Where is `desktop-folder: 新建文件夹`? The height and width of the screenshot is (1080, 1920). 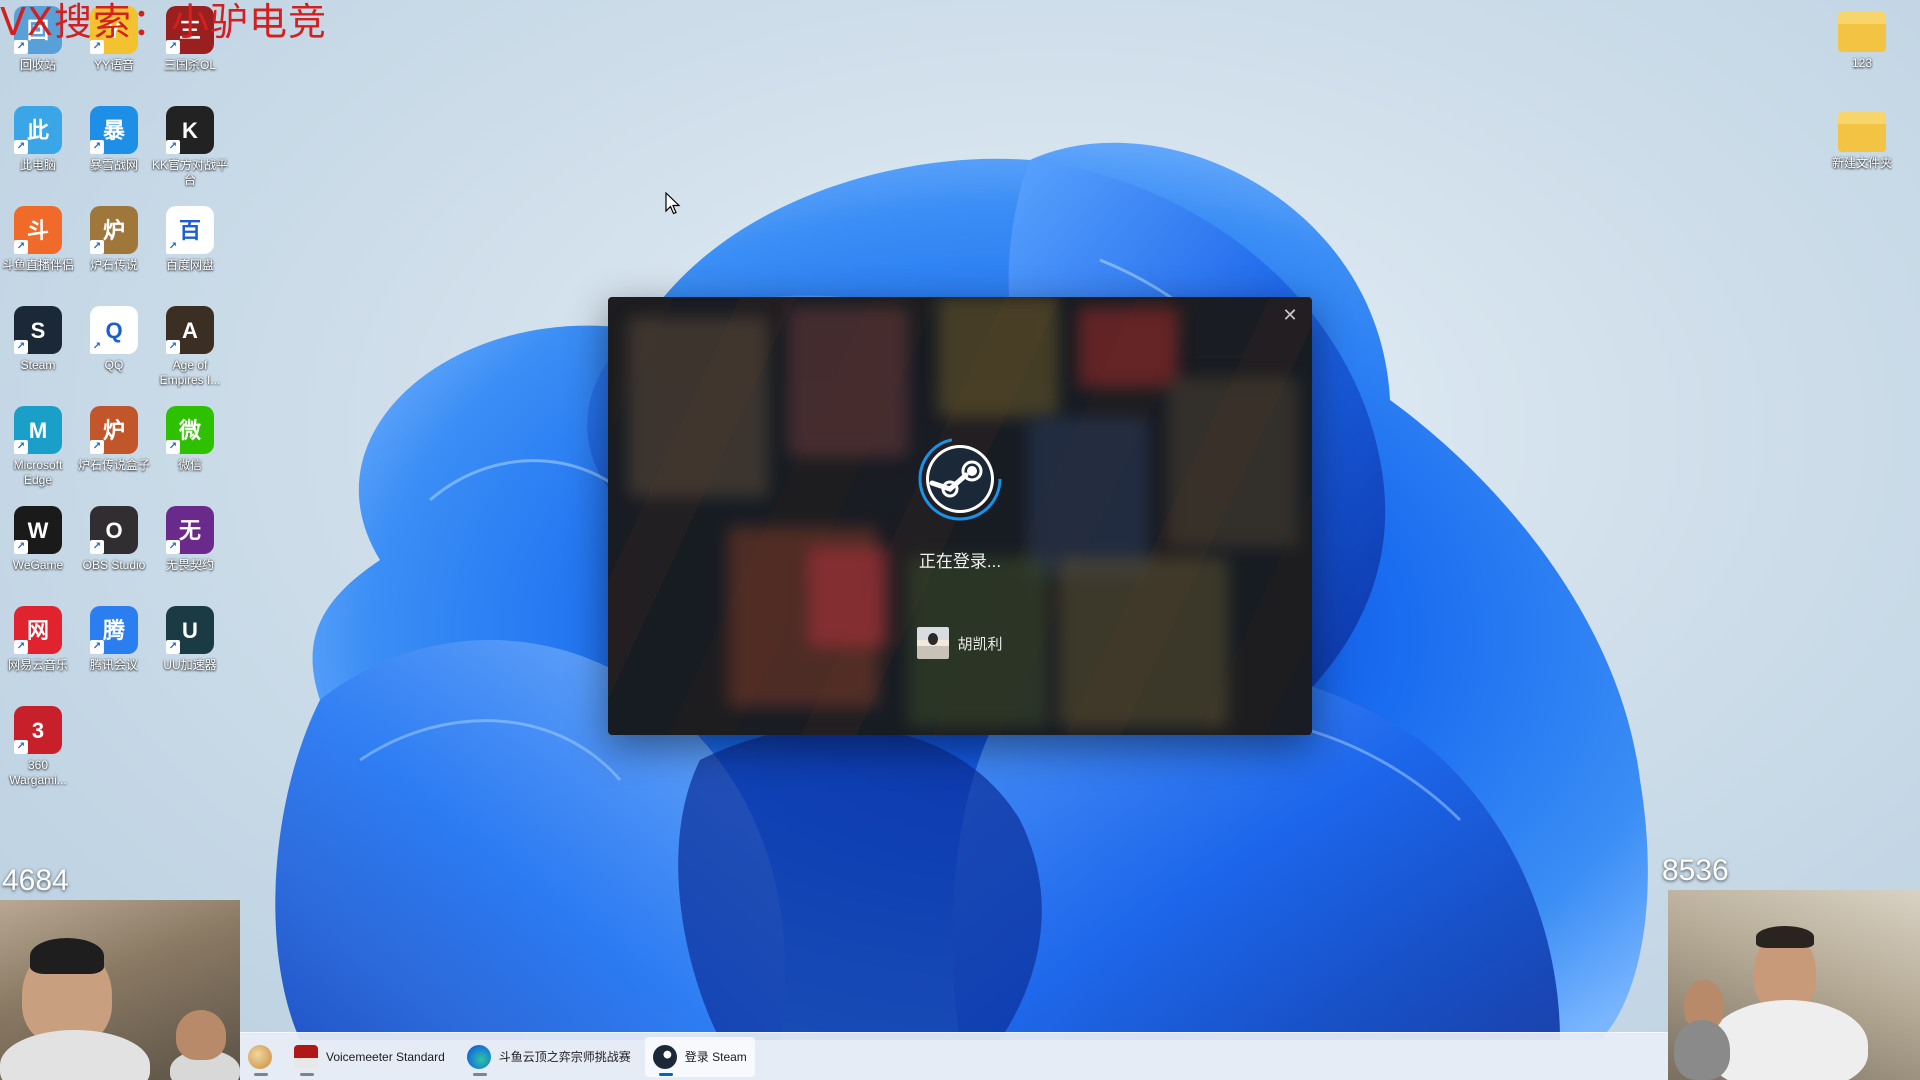
desktop-folder: 新建文件夹 is located at coordinates (1862, 138).